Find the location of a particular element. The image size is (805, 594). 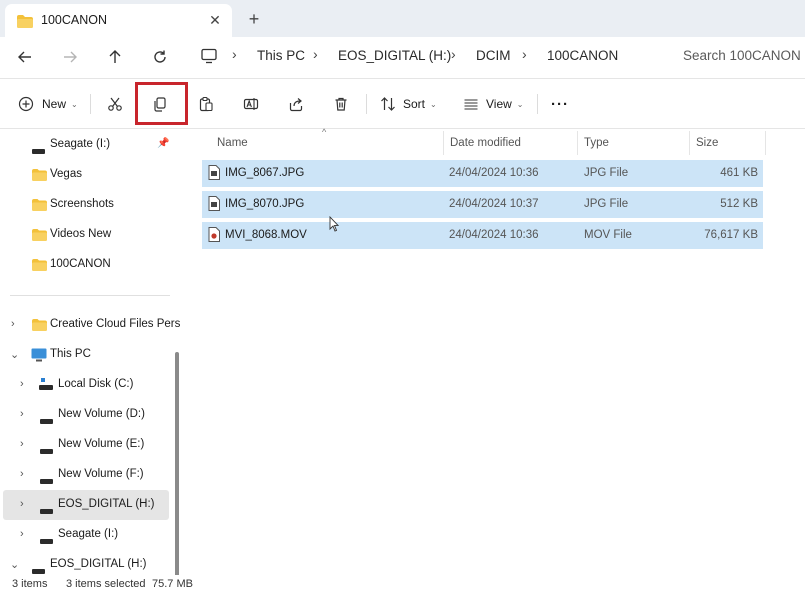

up-arrow-icon is located at coordinates (115, 57).